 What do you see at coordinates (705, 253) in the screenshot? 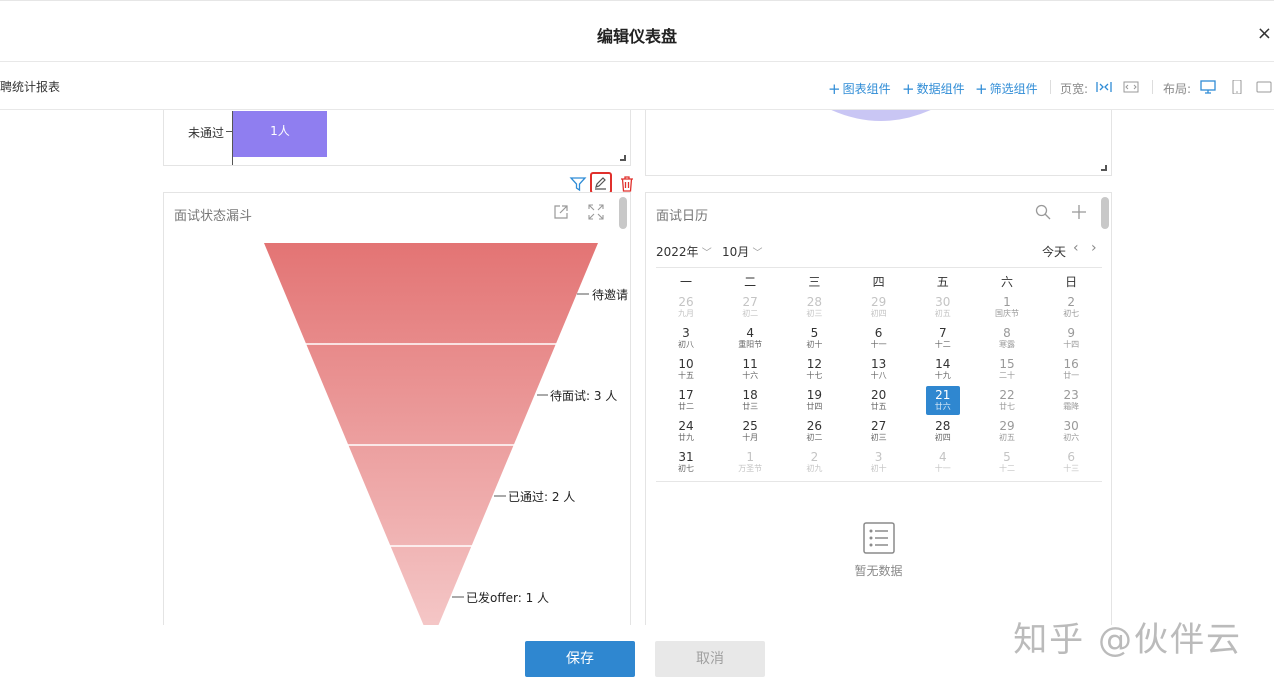
I see `chevron-down-icon: ﹀` at bounding box center [705, 253].